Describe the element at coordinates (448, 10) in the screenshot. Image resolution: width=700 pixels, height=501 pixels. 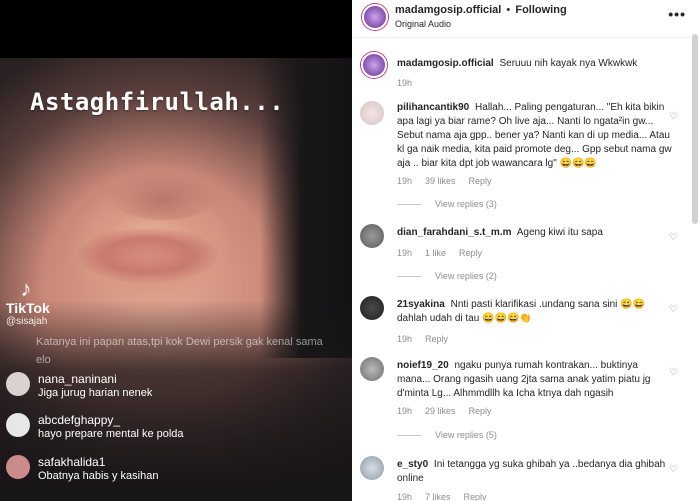
I see `author-username: madamgosip.official` at that location.